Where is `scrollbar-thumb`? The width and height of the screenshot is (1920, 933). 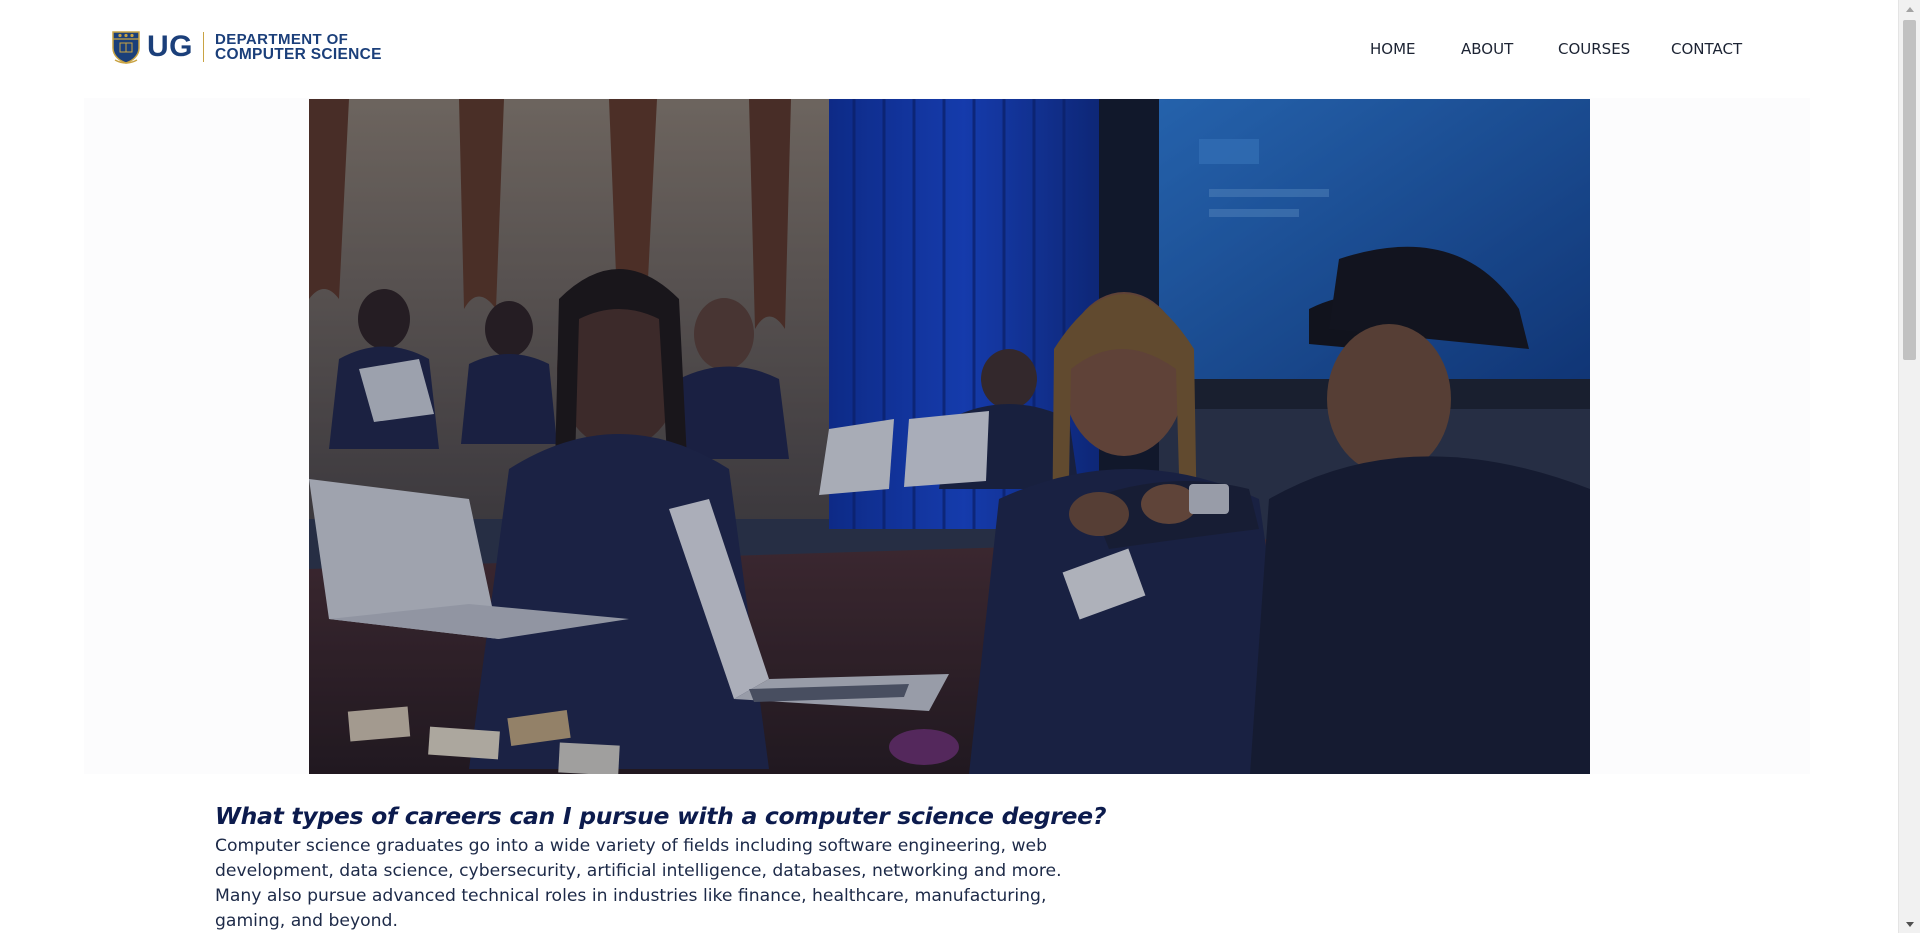
scrollbar-thumb is located at coordinates (1909, 190).